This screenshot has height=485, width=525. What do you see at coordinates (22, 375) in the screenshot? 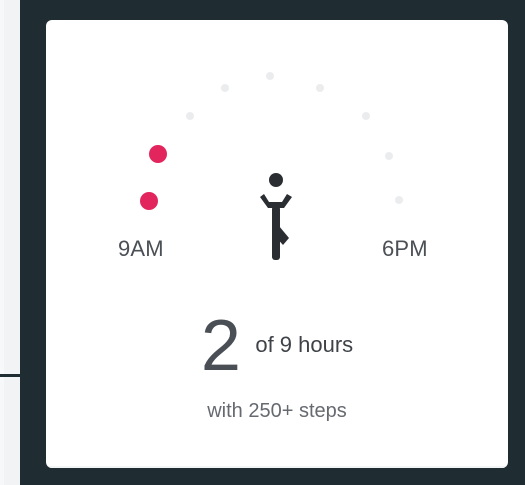
I see `left-connector-line` at bounding box center [22, 375].